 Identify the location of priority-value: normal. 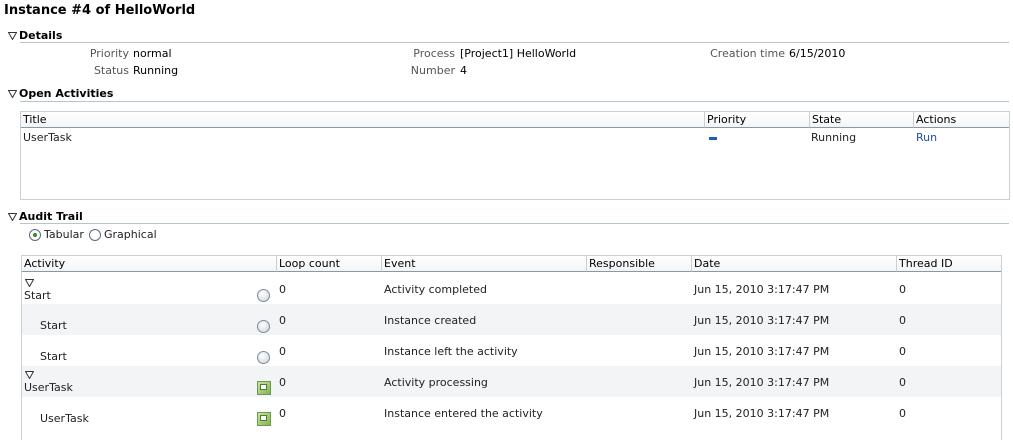
(152, 53).